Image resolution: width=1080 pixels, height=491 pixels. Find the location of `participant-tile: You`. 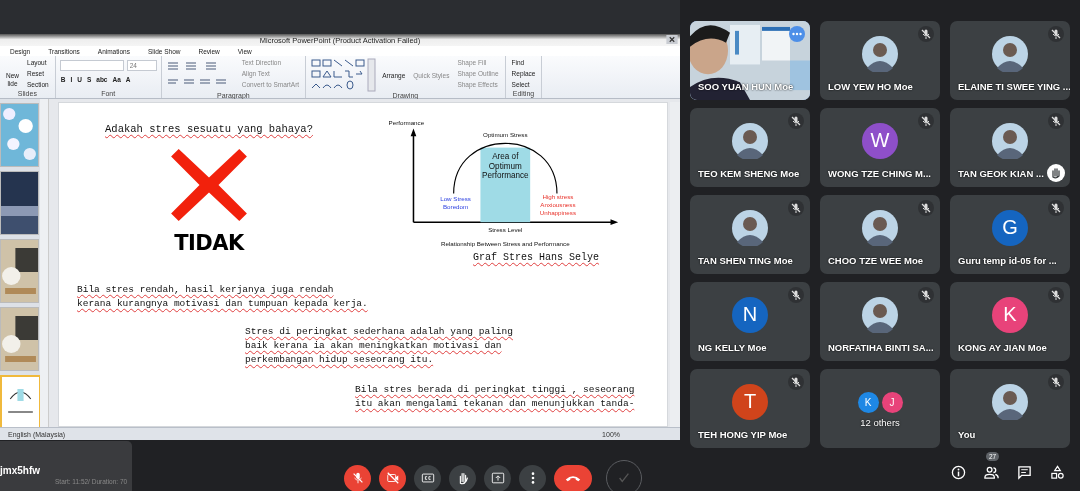

participant-tile: You is located at coordinates (1010, 408).